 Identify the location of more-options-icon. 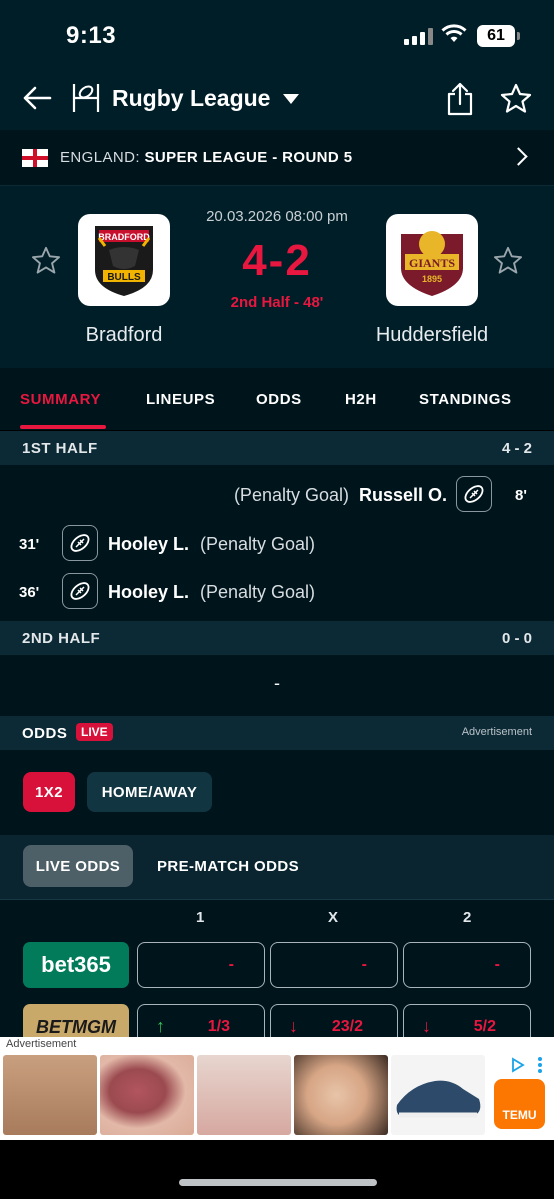
(540, 1065).